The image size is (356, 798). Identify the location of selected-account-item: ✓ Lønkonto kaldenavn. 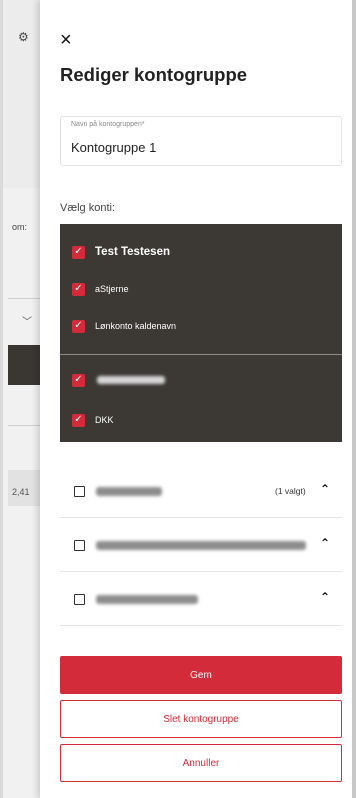
(124, 326).